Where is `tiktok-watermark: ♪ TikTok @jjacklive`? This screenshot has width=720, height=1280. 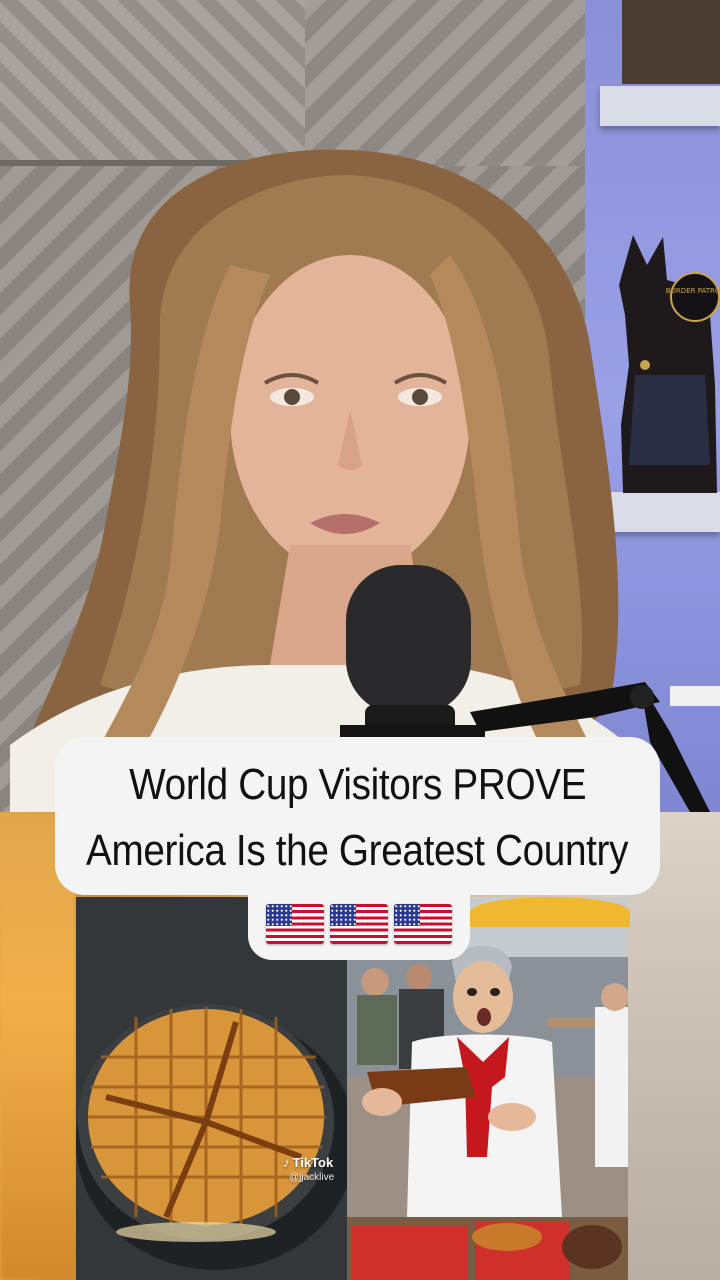
tiktok-watermark: ♪ TikTok @jjacklive is located at coordinates (308, 1169).